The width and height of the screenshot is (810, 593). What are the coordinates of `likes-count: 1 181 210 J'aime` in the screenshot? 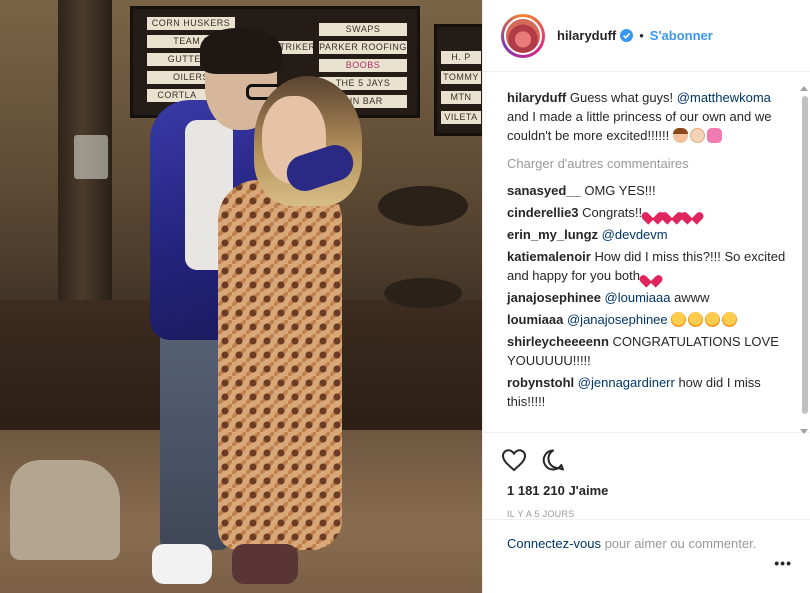 It's located at (646, 486).